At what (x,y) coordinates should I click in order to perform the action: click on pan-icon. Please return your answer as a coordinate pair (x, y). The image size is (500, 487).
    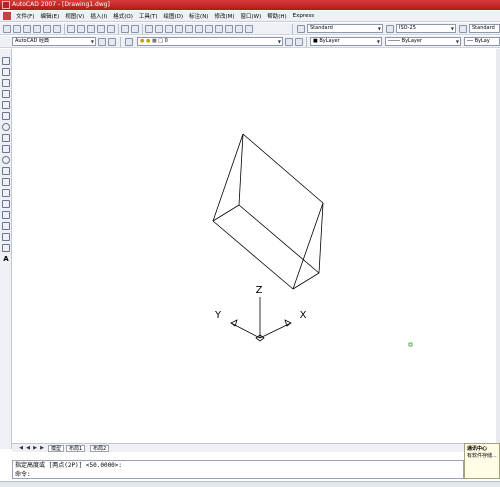
    Looking at the image, I should click on (149, 29).